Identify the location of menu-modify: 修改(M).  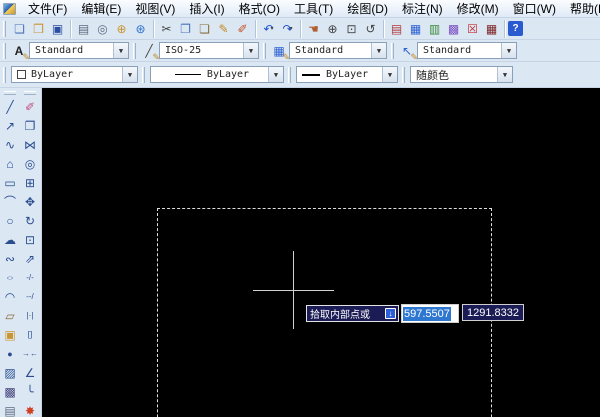
(478, 9).